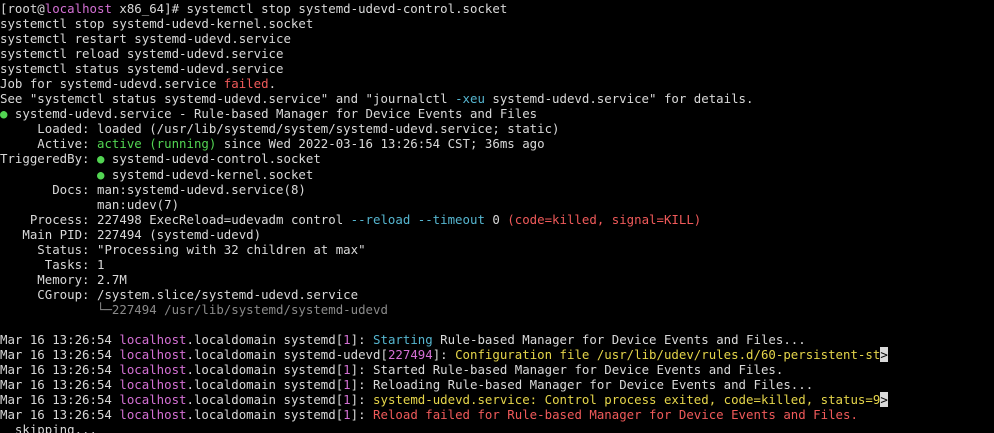 This screenshot has height=433, width=994. I want to click on cgroup-value: /system.slice/systemd-udevd.service, so click(227, 294).